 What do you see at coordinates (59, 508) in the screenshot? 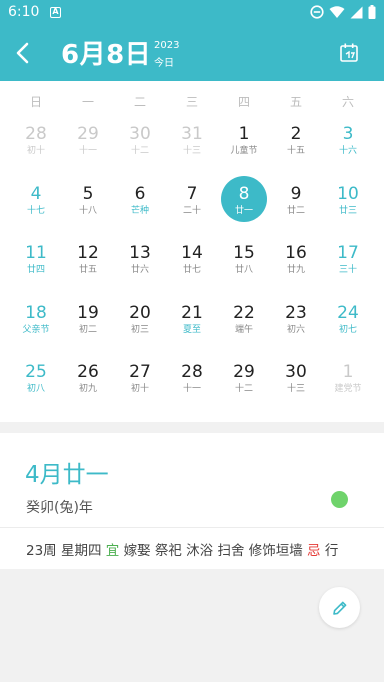
I see `ganzhi-year: 癸卯(兔)年` at bounding box center [59, 508].